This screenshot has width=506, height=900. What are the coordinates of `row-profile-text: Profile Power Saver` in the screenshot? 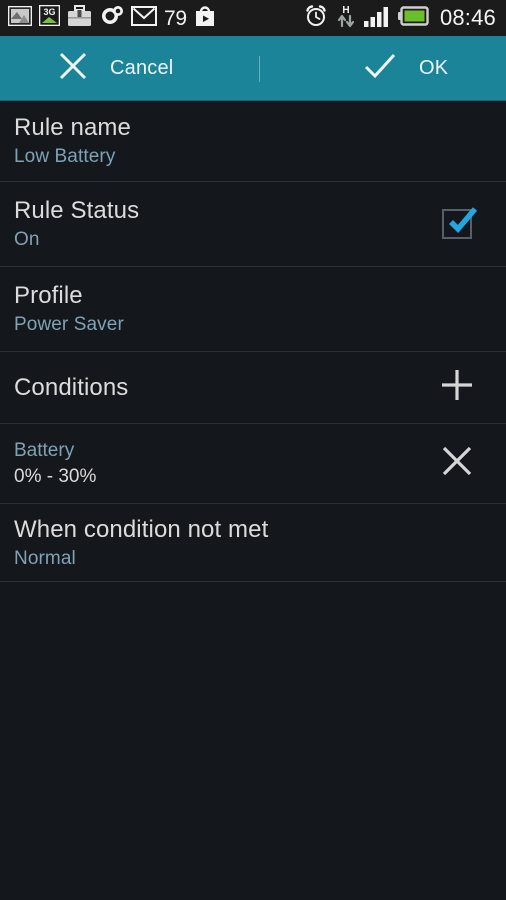 It's located at (251, 309).